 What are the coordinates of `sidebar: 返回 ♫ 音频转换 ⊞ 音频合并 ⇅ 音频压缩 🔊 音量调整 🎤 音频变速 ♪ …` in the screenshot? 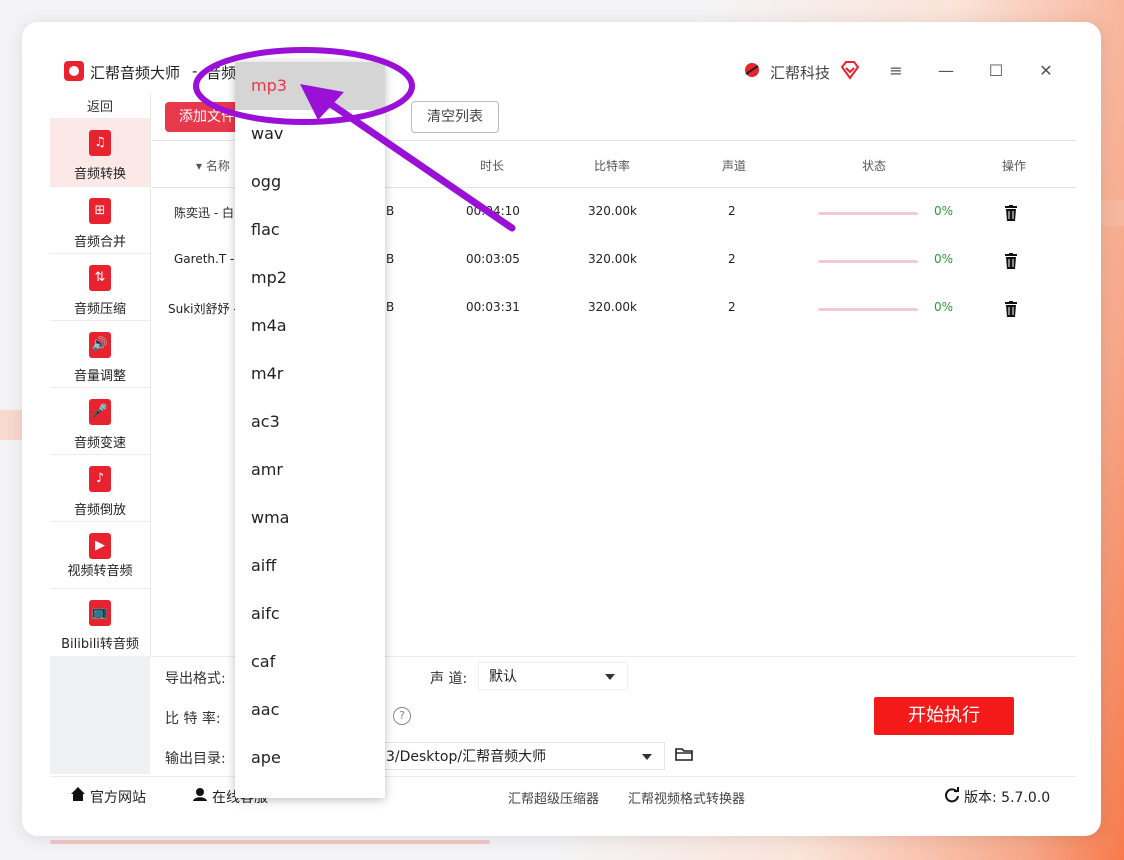 It's located at (100, 385).